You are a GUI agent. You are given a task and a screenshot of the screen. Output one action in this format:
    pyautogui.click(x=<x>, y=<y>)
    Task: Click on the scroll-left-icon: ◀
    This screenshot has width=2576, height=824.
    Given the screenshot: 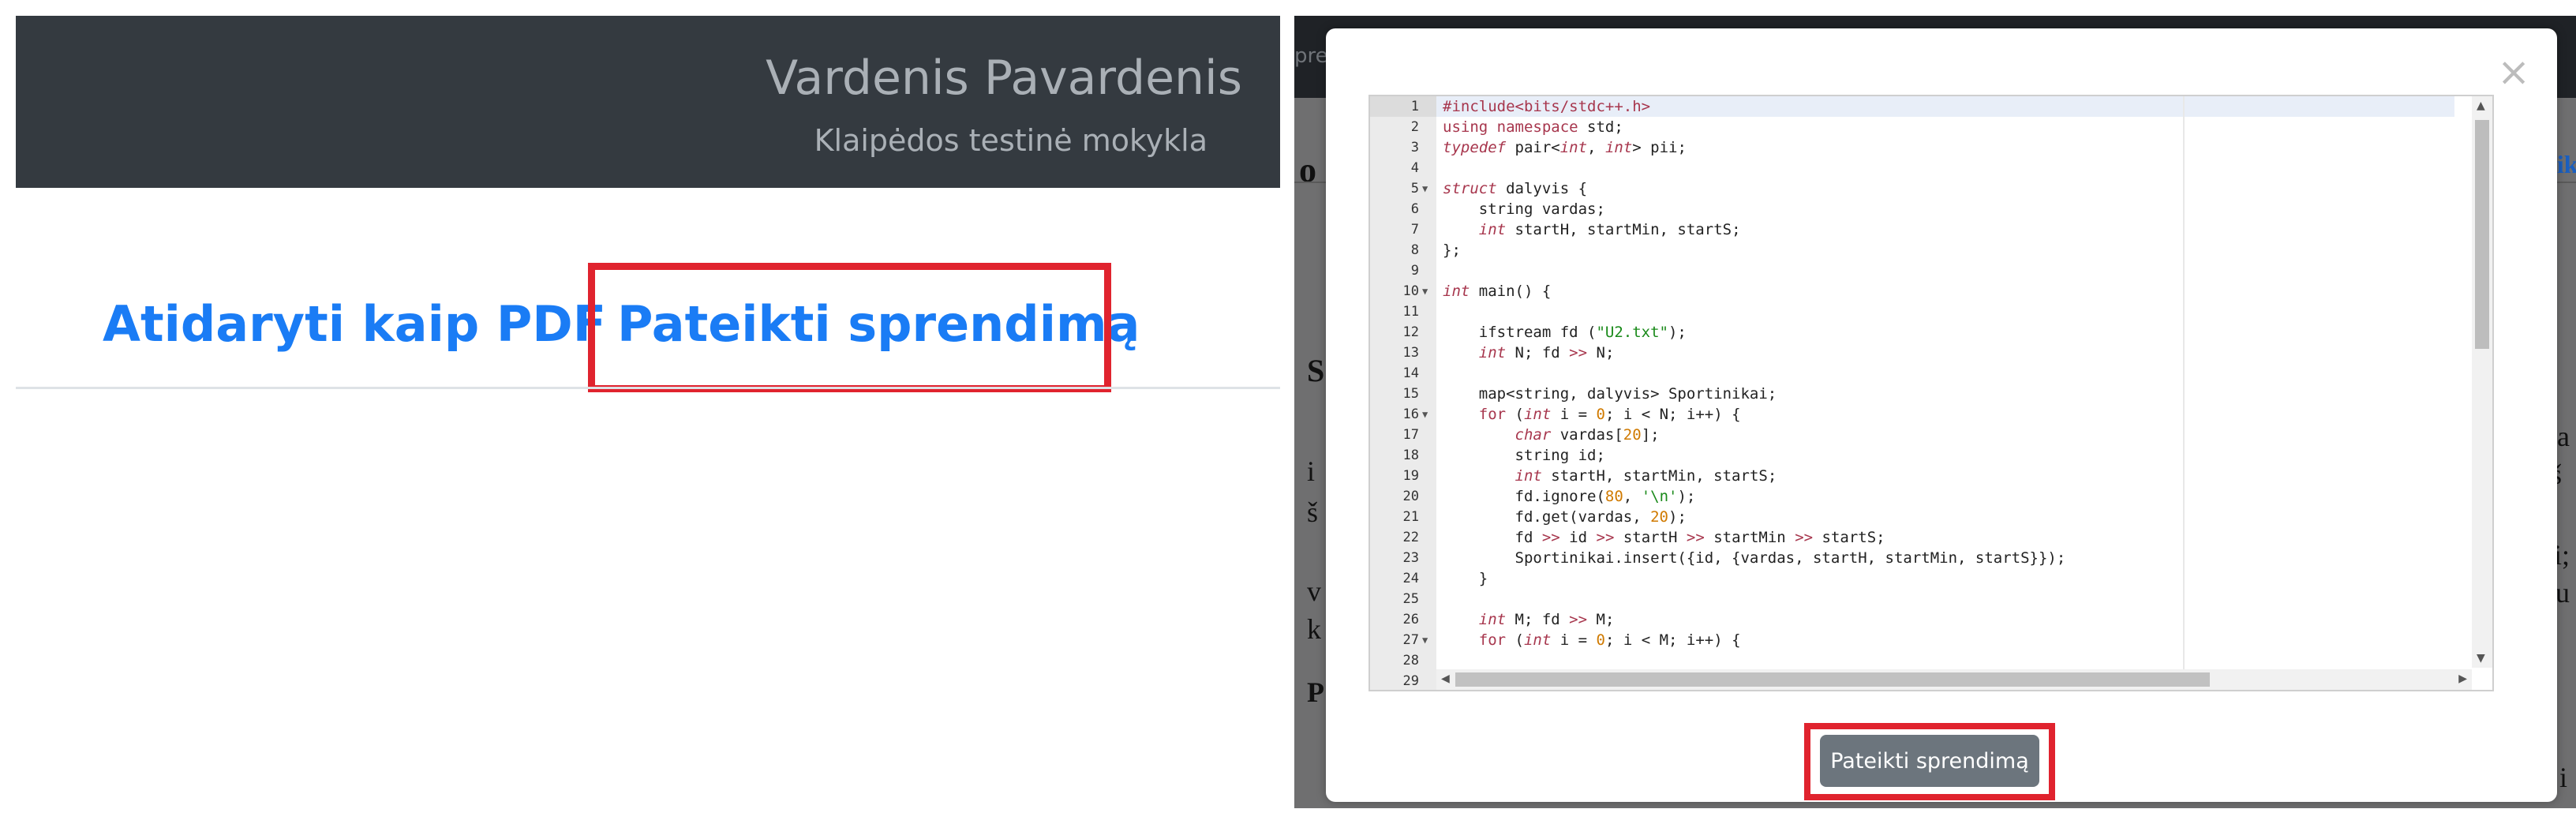 What is the action you would take?
    pyautogui.click(x=1445, y=678)
    